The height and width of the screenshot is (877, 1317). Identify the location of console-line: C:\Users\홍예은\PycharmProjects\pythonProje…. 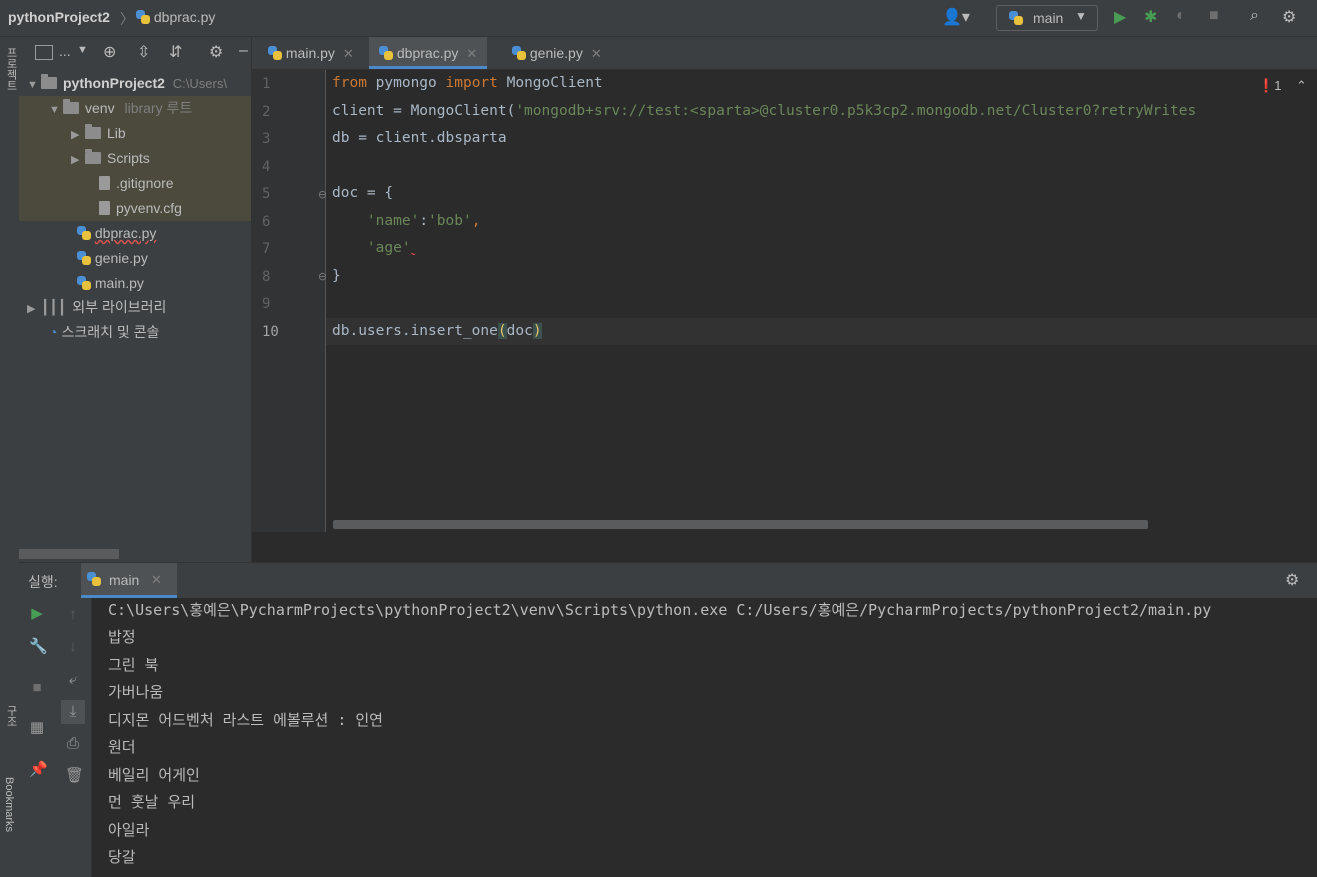
(660, 610).